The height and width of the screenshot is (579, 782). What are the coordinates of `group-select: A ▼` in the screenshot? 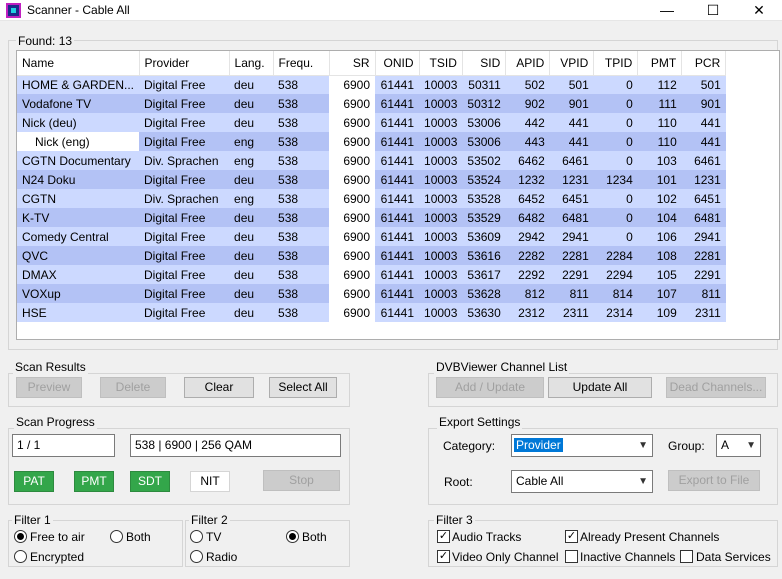 It's located at (738, 445).